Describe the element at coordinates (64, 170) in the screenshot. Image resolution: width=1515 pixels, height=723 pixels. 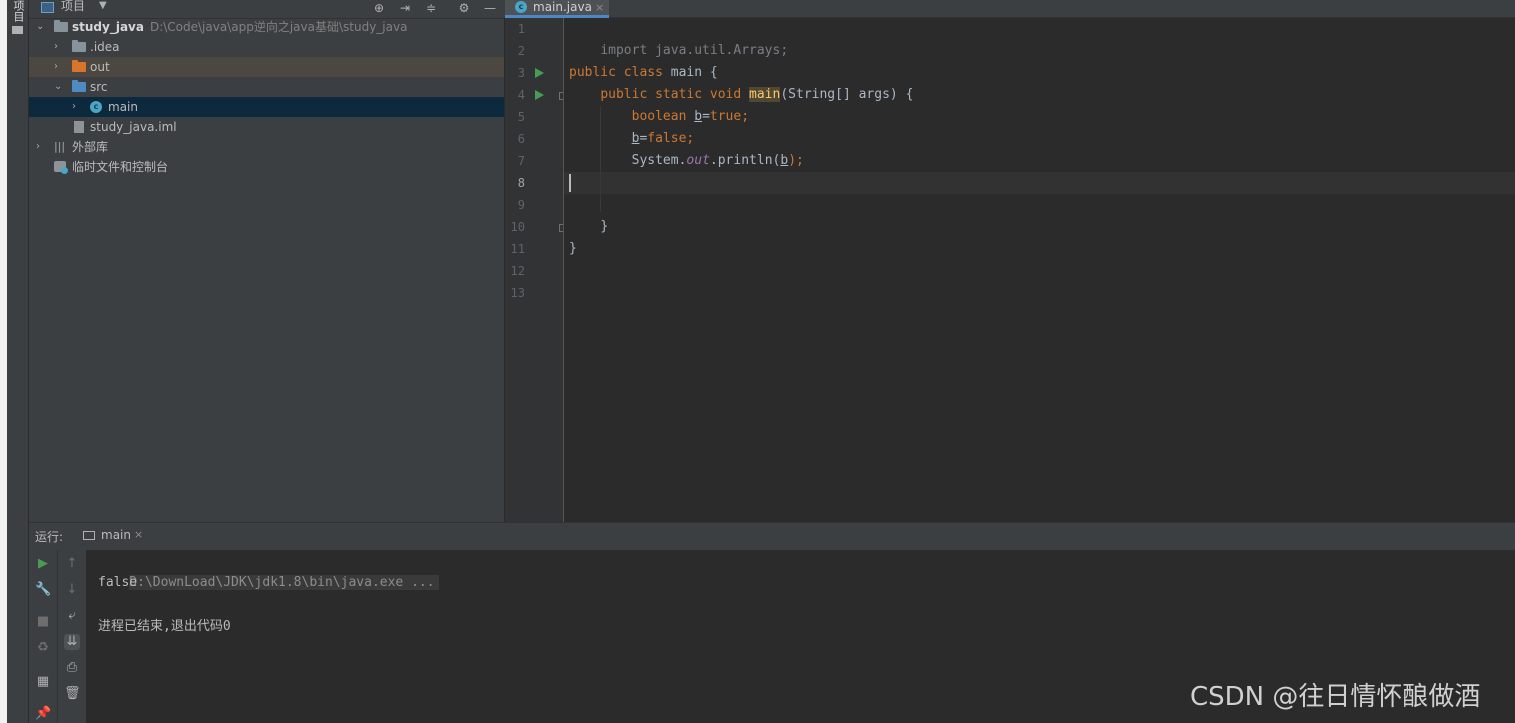
I see `clock-badge-icon` at that location.